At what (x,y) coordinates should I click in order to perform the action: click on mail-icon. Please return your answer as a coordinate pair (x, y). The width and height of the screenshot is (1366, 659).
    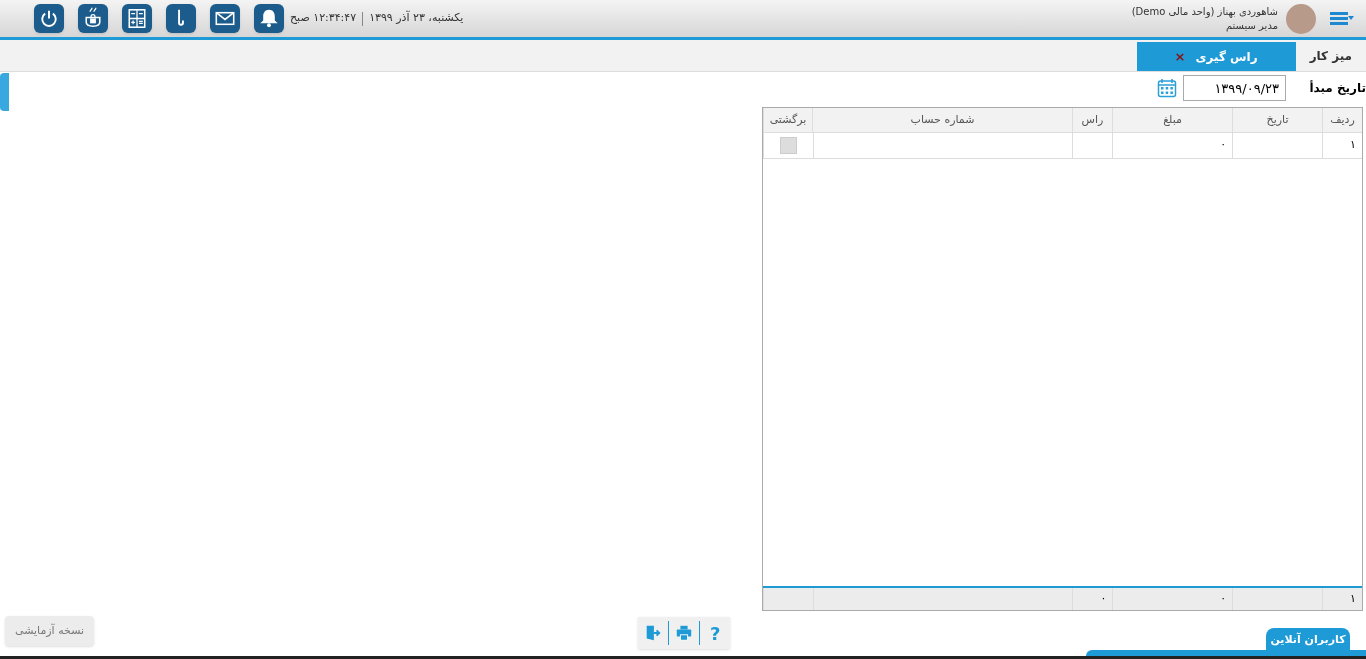
    Looking at the image, I should click on (225, 18).